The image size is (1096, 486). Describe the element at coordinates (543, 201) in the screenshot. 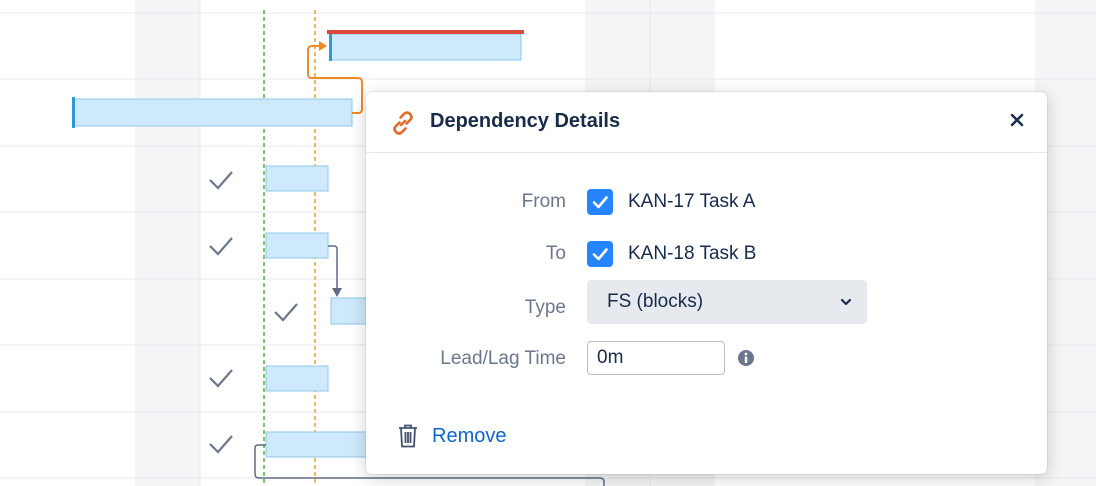

I see `from-label: From` at that location.